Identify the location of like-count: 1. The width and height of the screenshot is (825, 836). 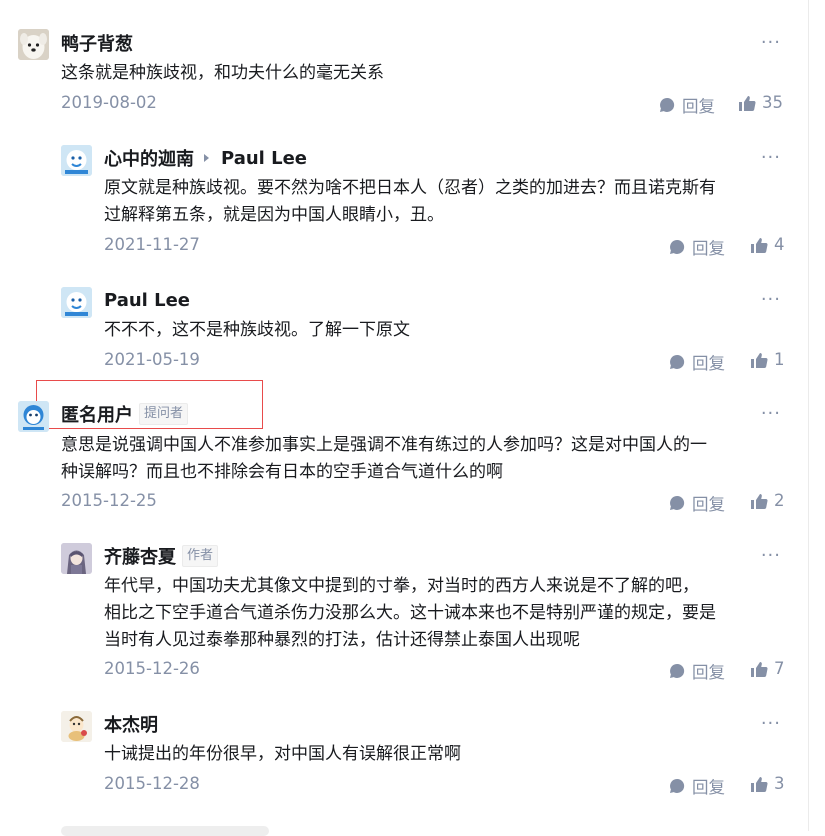
(779, 359).